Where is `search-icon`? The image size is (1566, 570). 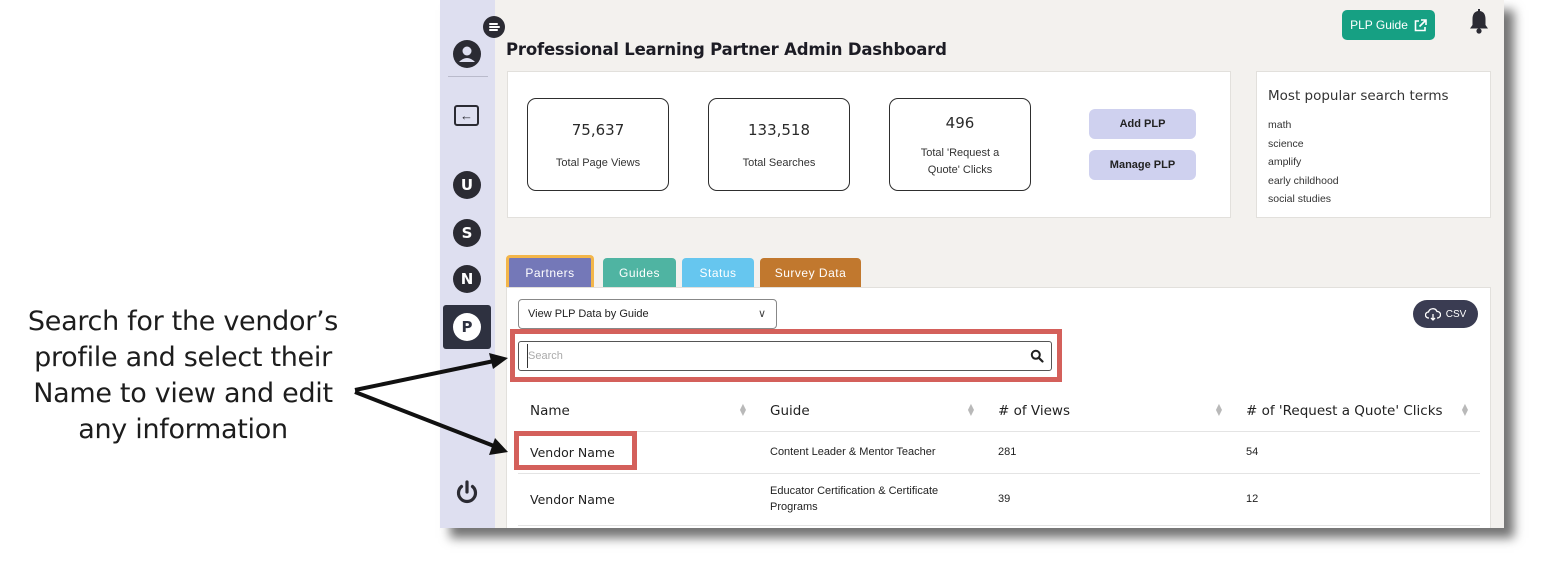 search-icon is located at coordinates (1037, 356).